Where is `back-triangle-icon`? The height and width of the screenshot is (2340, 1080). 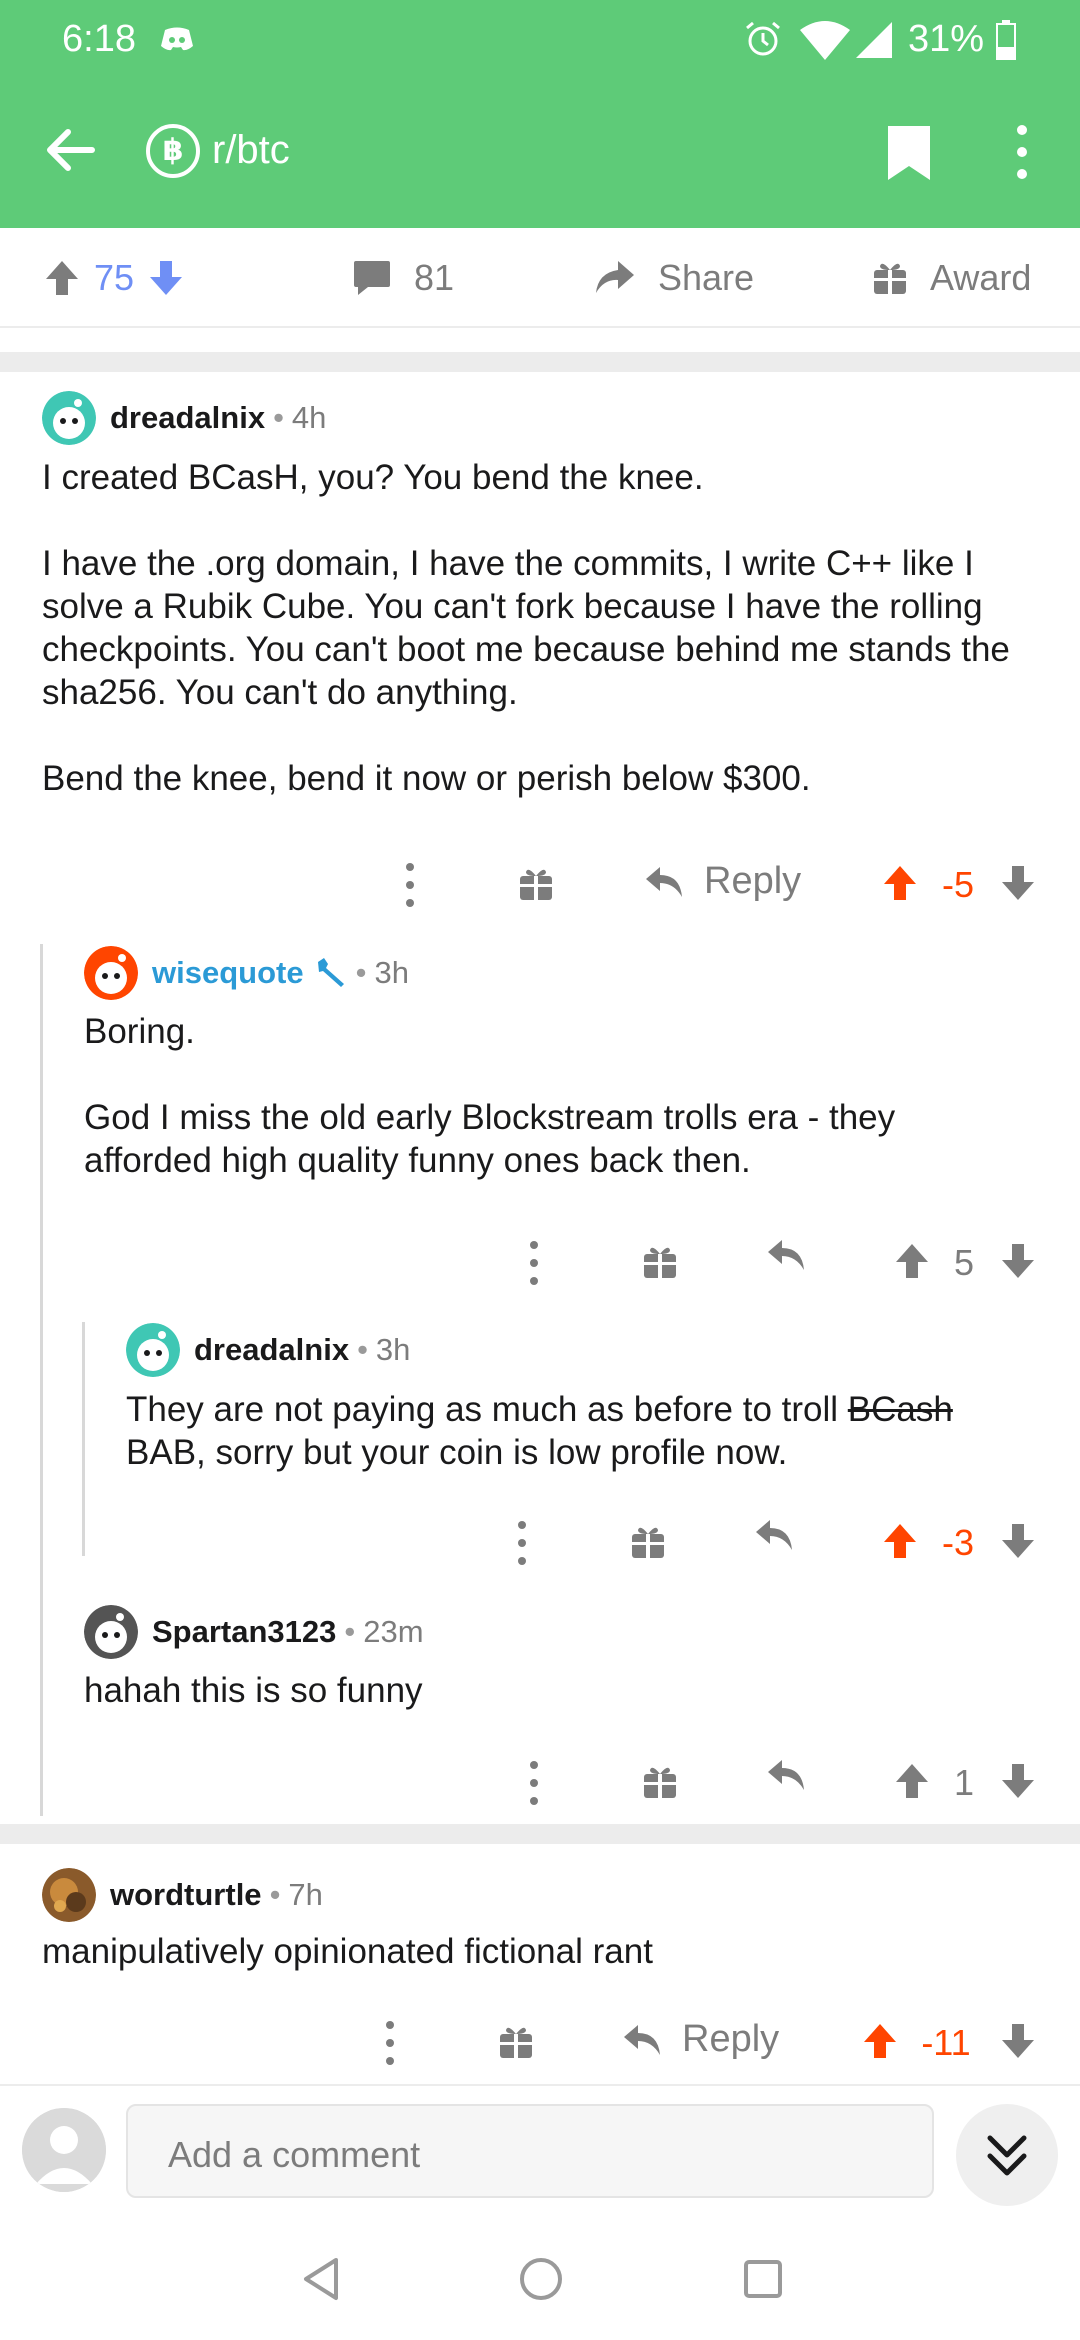 back-triangle-icon is located at coordinates (321, 2279).